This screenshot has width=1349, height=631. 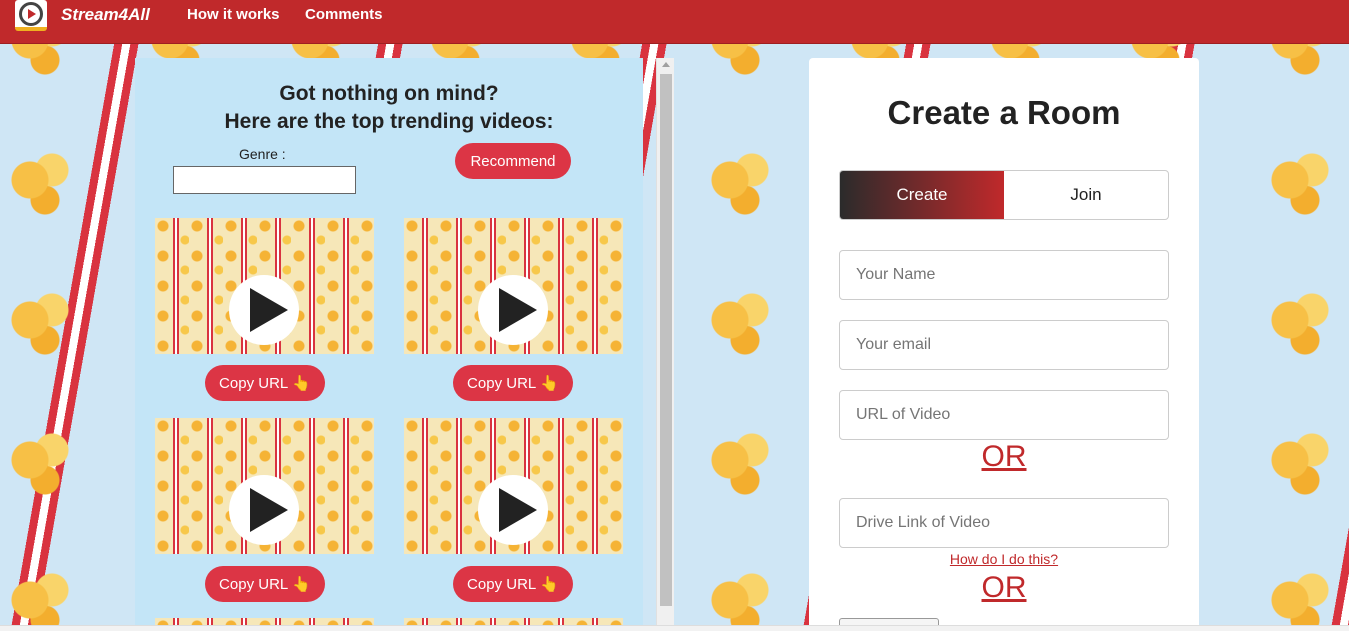 I want to click on trending-scrollbar, so click(x=665, y=344).